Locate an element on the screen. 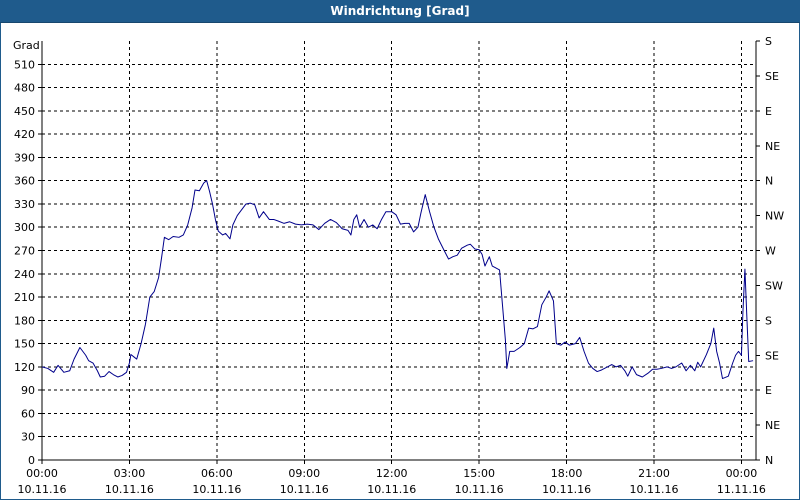 This screenshot has width=800, height=503. x-tick-time: 12:00 is located at coordinates (392, 473).